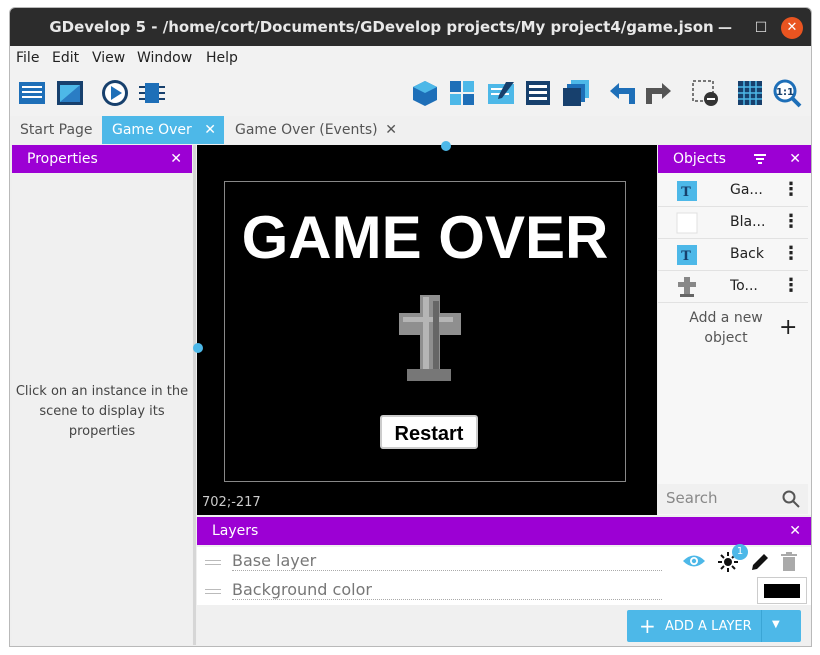  What do you see at coordinates (791, 499) in the screenshot?
I see `search-icon` at bounding box center [791, 499].